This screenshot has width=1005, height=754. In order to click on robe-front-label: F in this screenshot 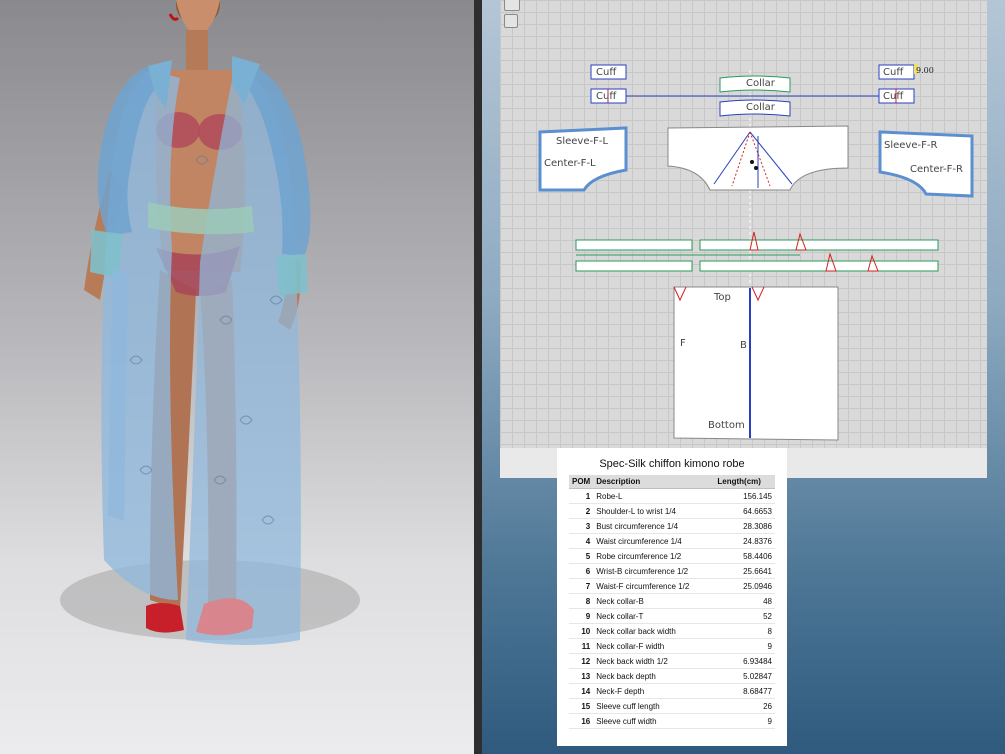, I will do `click(683, 343)`.